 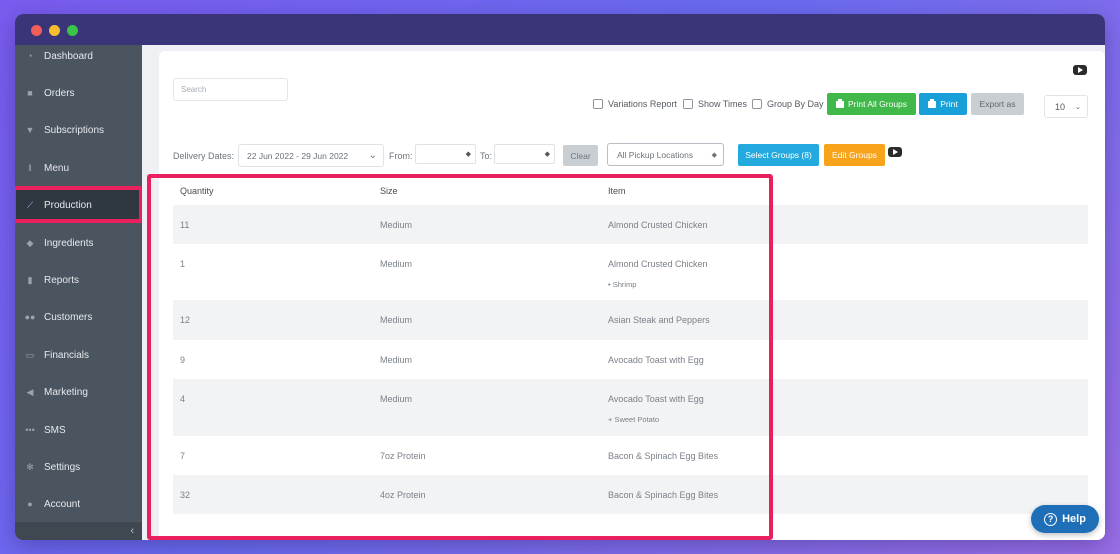 I want to click on variations-report-checkbox: Variations Report, so click(x=635, y=104).